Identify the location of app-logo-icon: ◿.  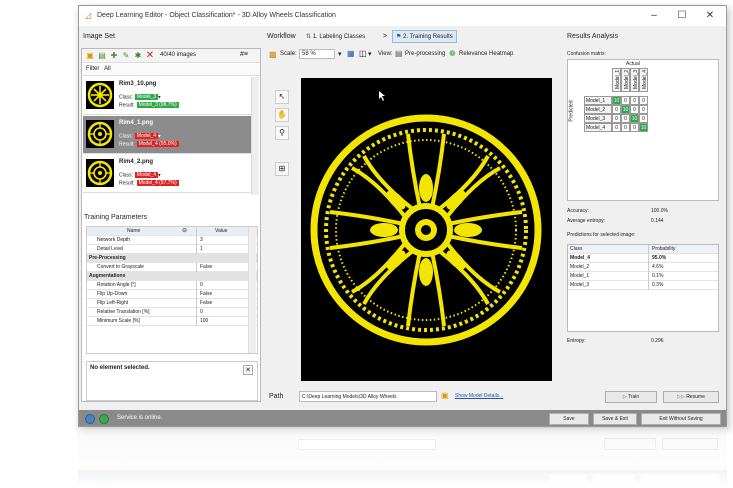
(88, 15).